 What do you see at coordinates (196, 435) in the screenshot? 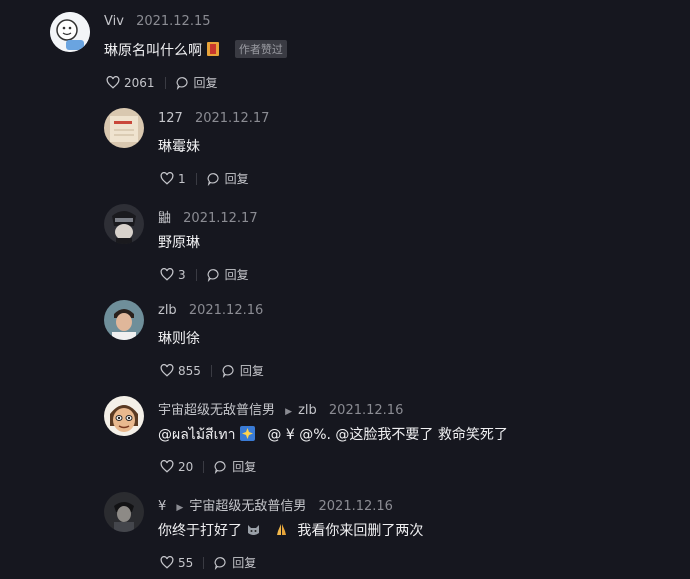
I see `mention-text: @ผลไม้สีเทา` at bounding box center [196, 435].